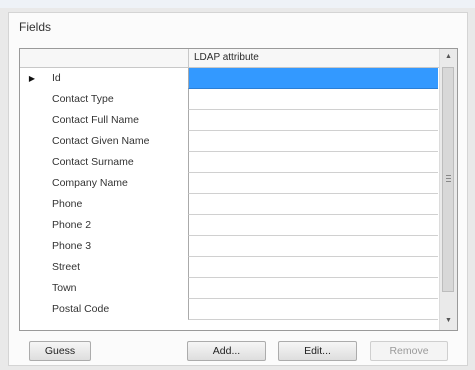  Describe the element at coordinates (64, 288) in the screenshot. I see `field-name: Town` at that location.